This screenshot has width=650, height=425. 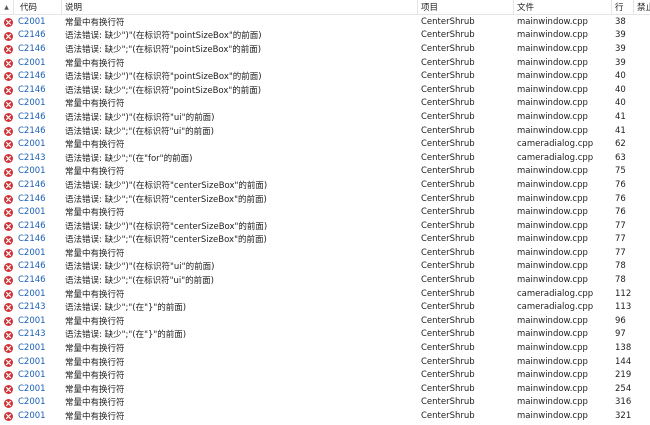 What do you see at coordinates (31, 7) in the screenshot?
I see `column-header-code: 代码` at bounding box center [31, 7].